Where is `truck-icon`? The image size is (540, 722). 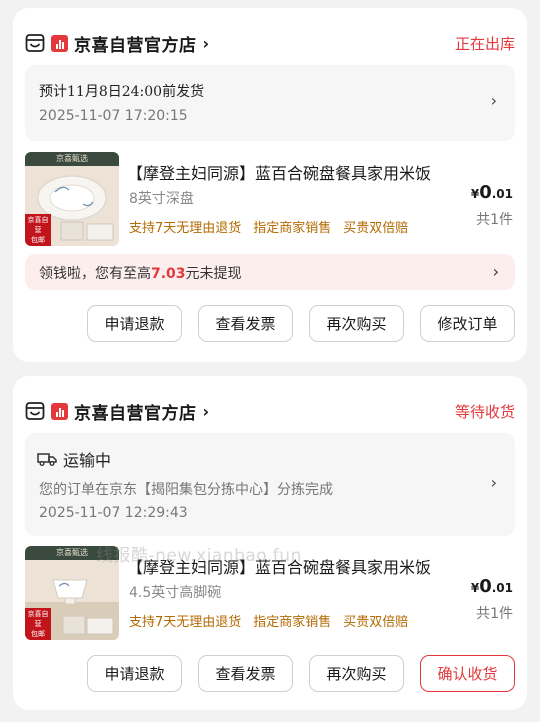 truck-icon is located at coordinates (47, 459).